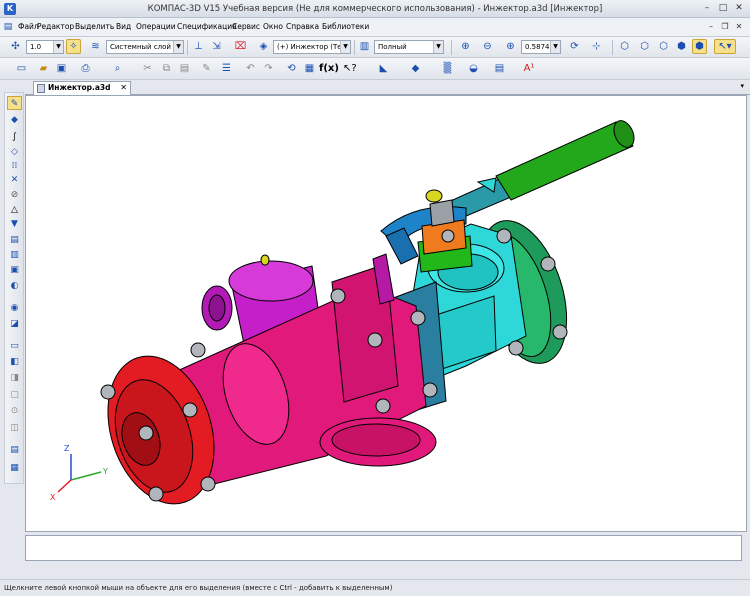  I want to click on spec-icon: ▥, so click(14, 255).